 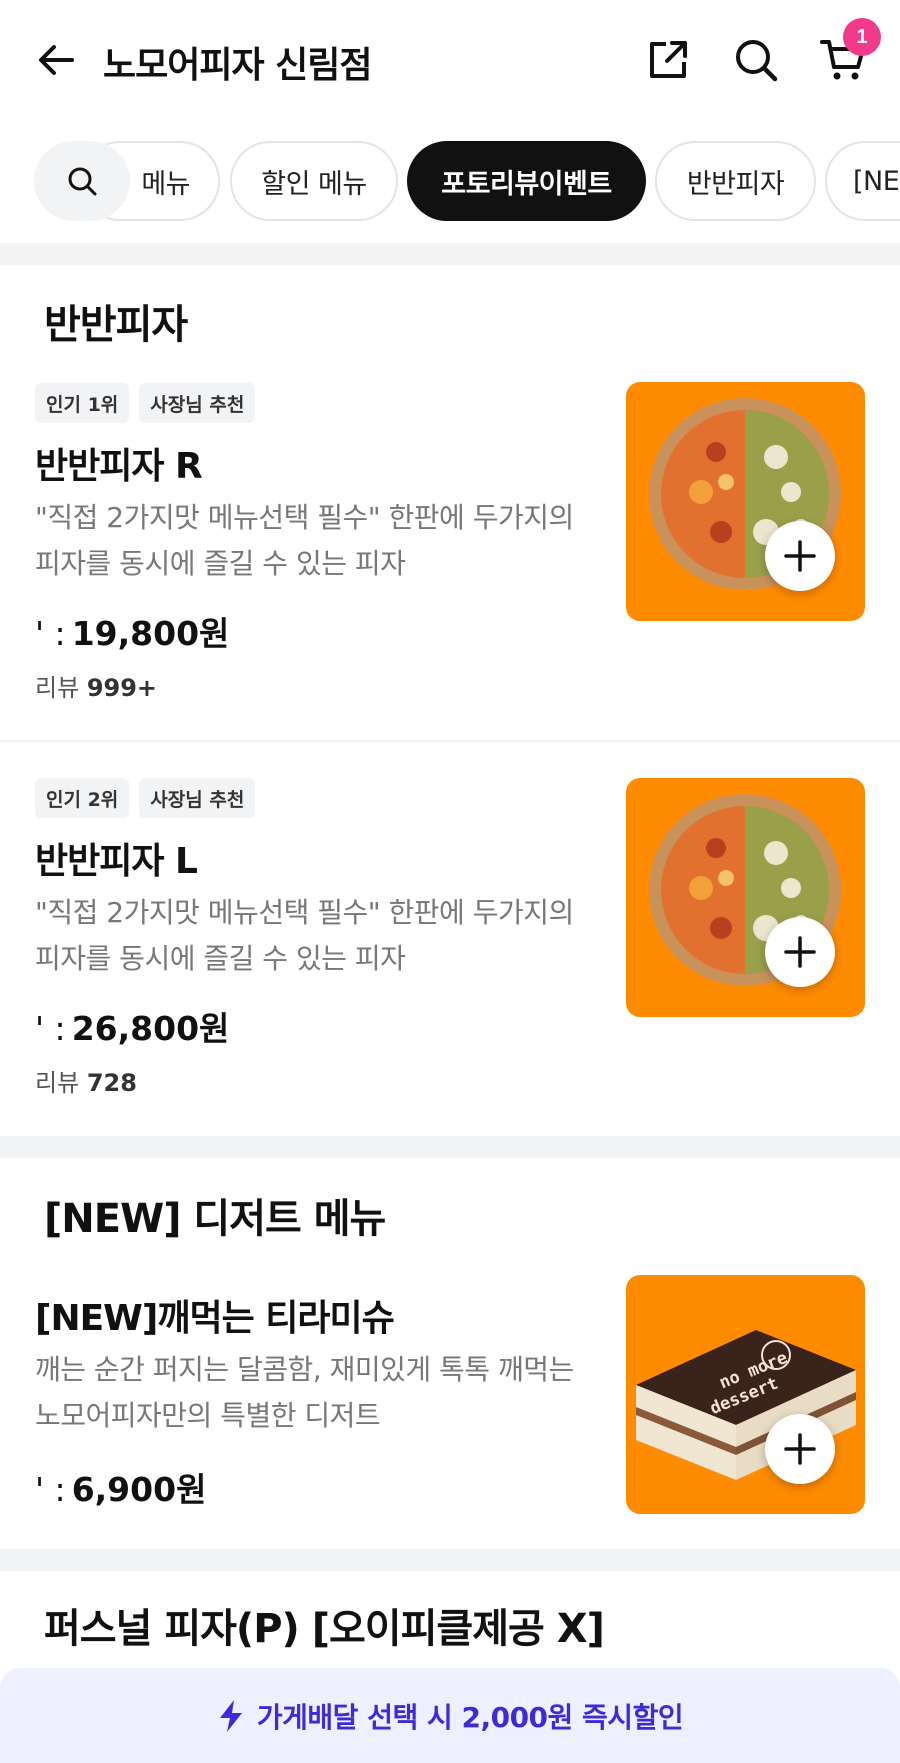 I want to click on rank-badge: 인기 2위, so click(x=82, y=798).